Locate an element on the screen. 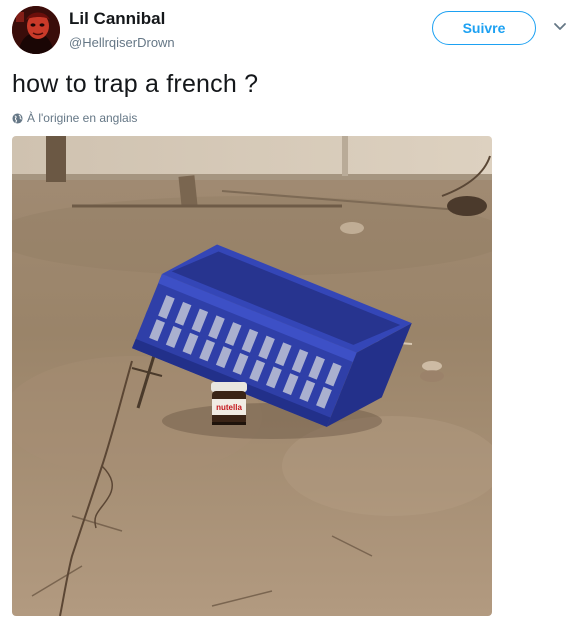 The image size is (576, 623). user-handle: @HellrqiserDrown is located at coordinates (122, 42).